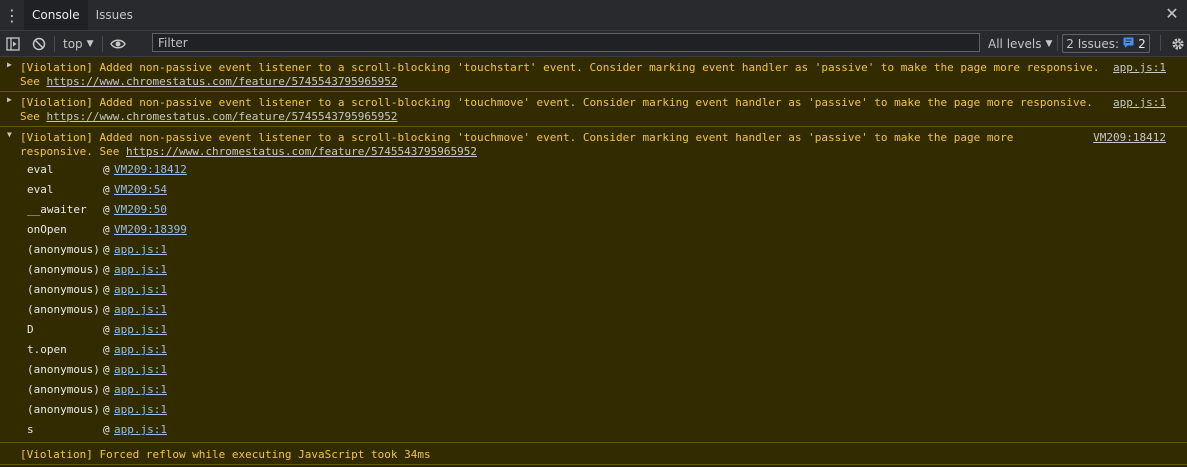 The image size is (1187, 467). What do you see at coordinates (40, 169) in the screenshot?
I see `frame-function: eval` at bounding box center [40, 169].